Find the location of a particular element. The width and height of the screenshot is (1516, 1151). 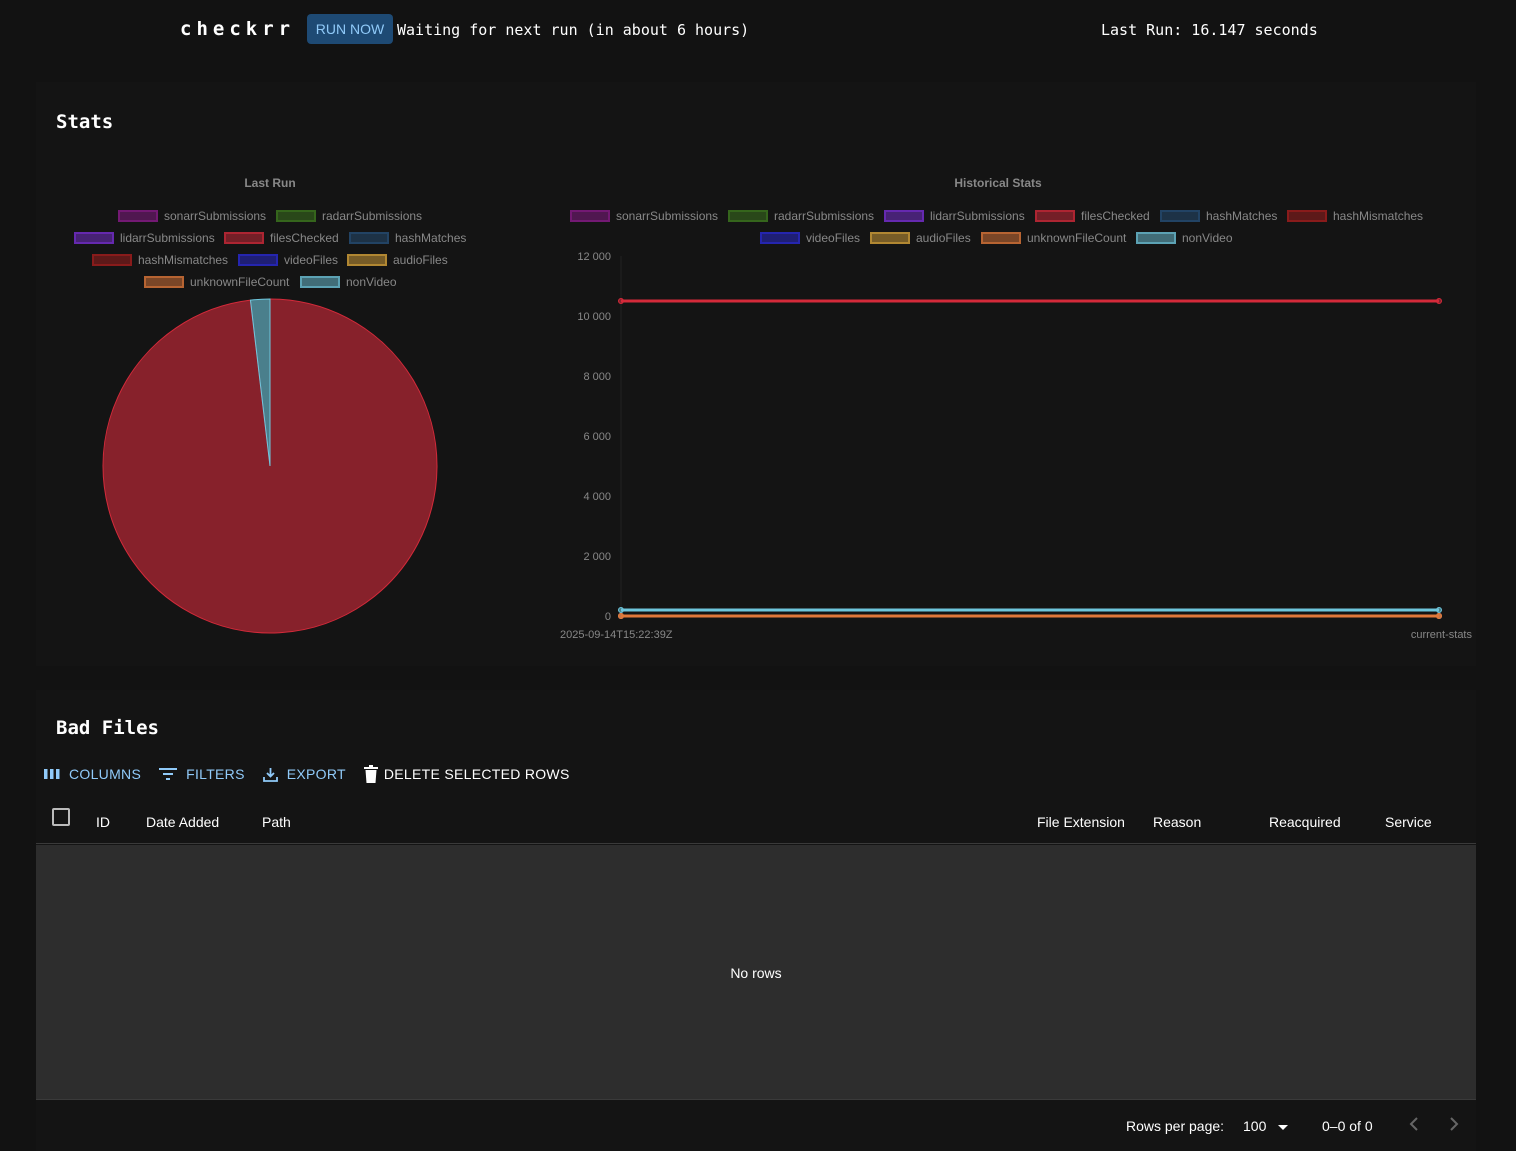

filter-icon is located at coordinates (168, 774).